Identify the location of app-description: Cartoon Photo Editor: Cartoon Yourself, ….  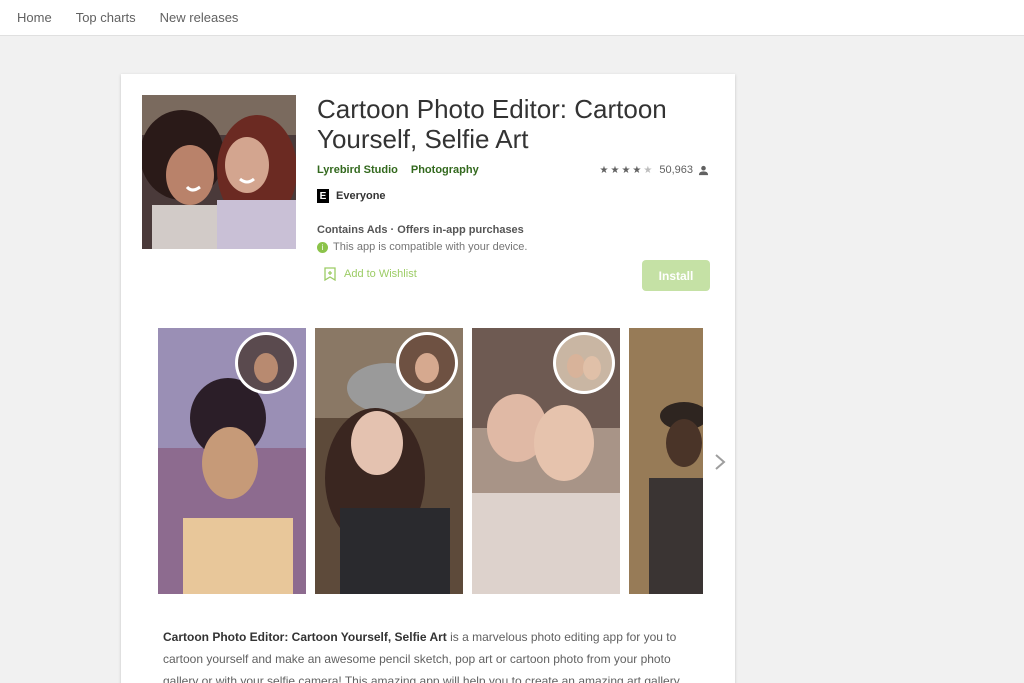
(423, 654).